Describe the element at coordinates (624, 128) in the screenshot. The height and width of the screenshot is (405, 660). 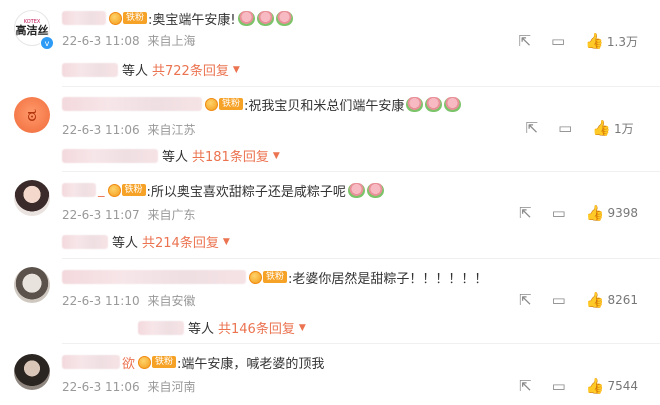
I see `like-count: 1万` at that location.